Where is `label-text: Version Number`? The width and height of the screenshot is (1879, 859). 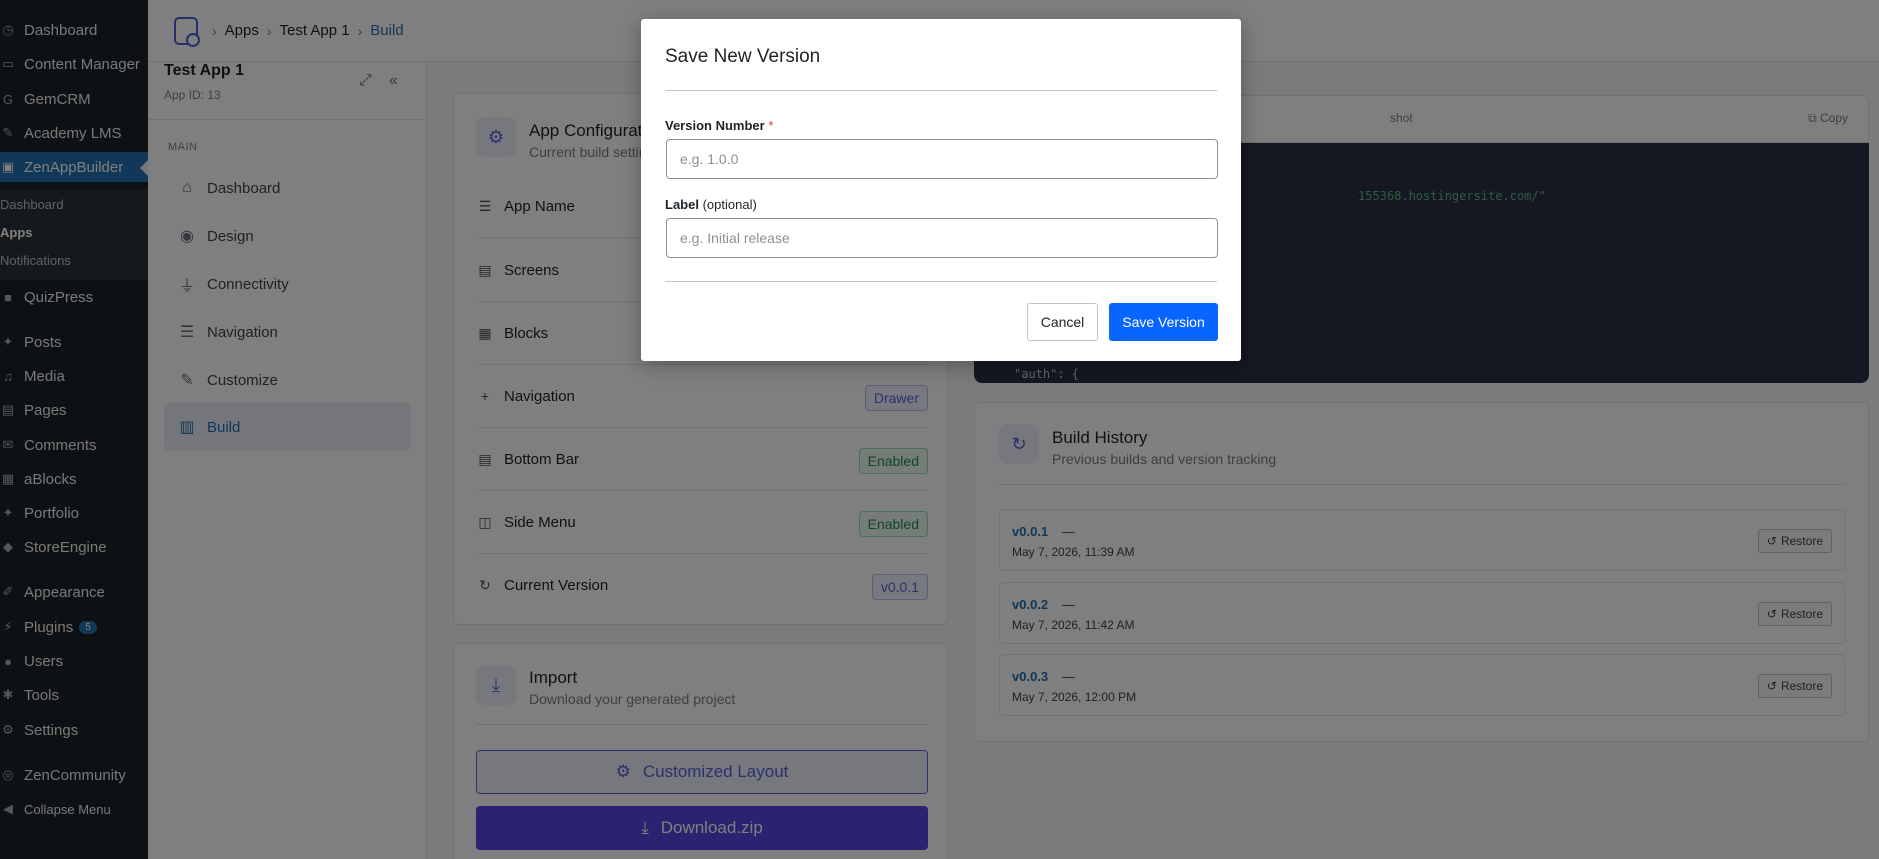 label-text: Version Number is located at coordinates (715, 125).